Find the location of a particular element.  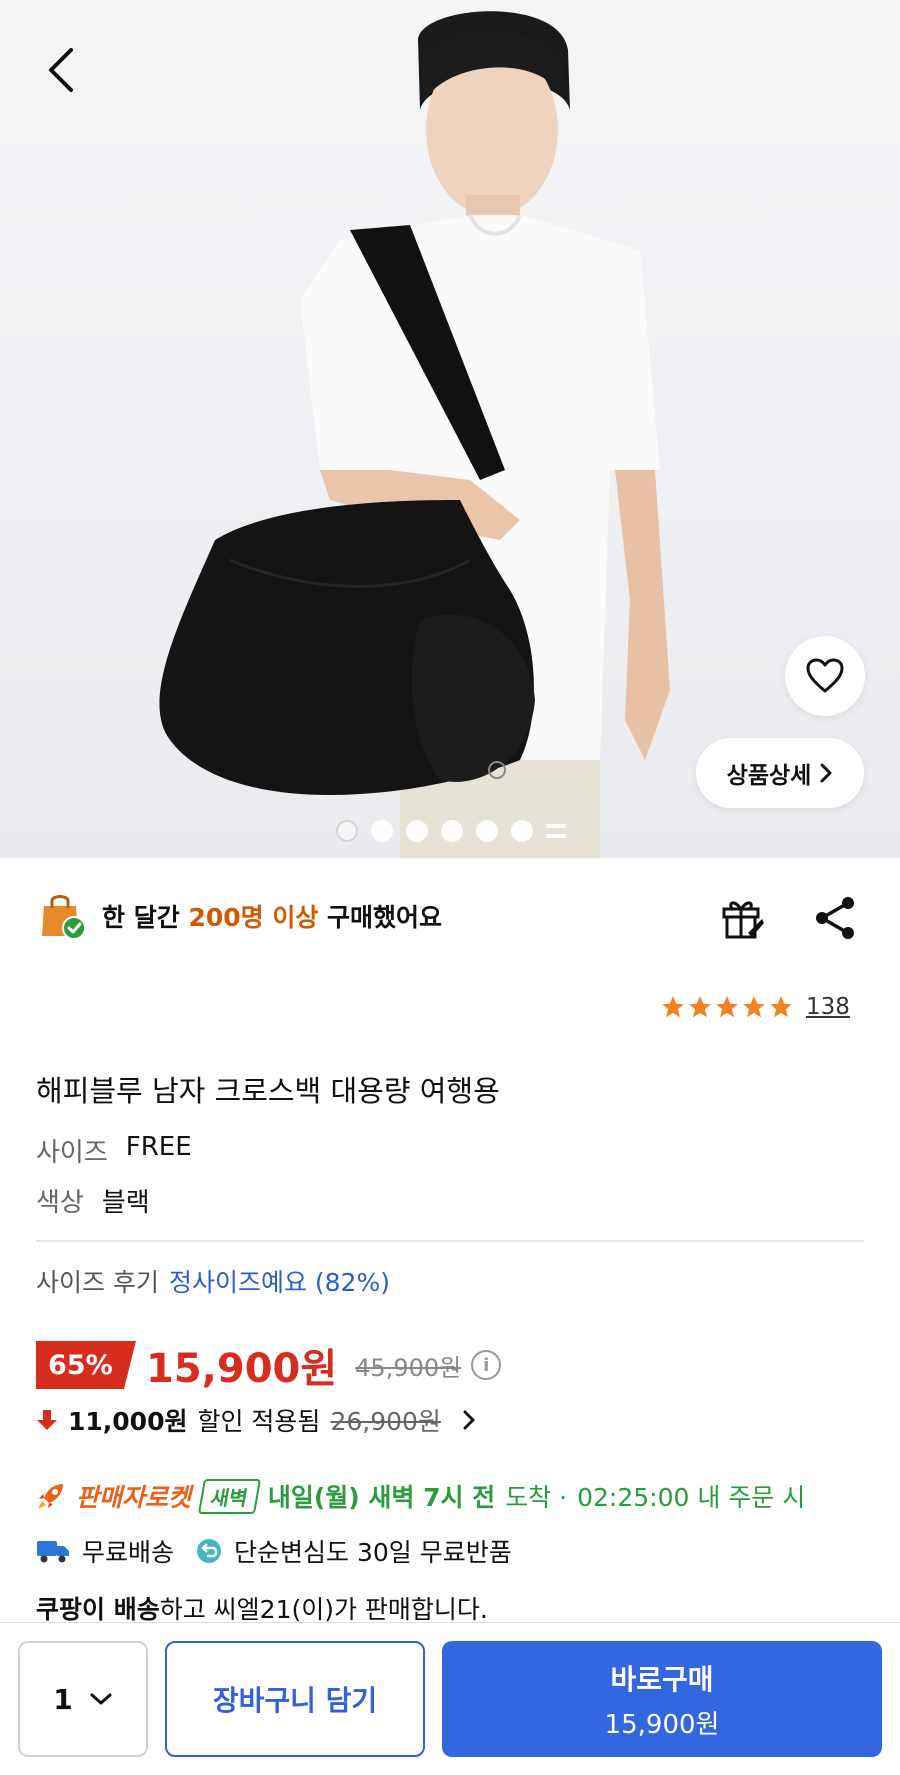

return-icon is located at coordinates (209, 1551).